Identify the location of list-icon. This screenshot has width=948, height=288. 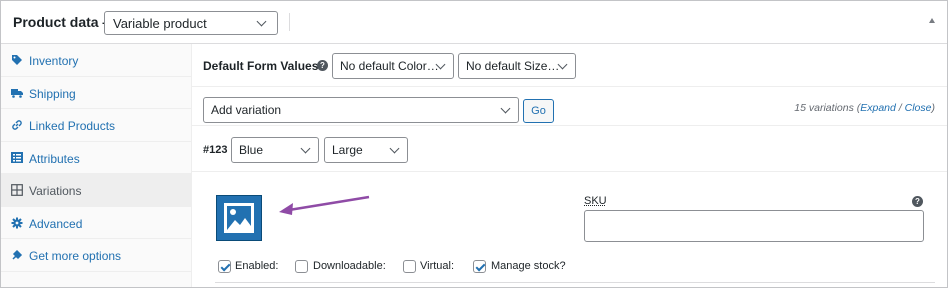
(17, 158).